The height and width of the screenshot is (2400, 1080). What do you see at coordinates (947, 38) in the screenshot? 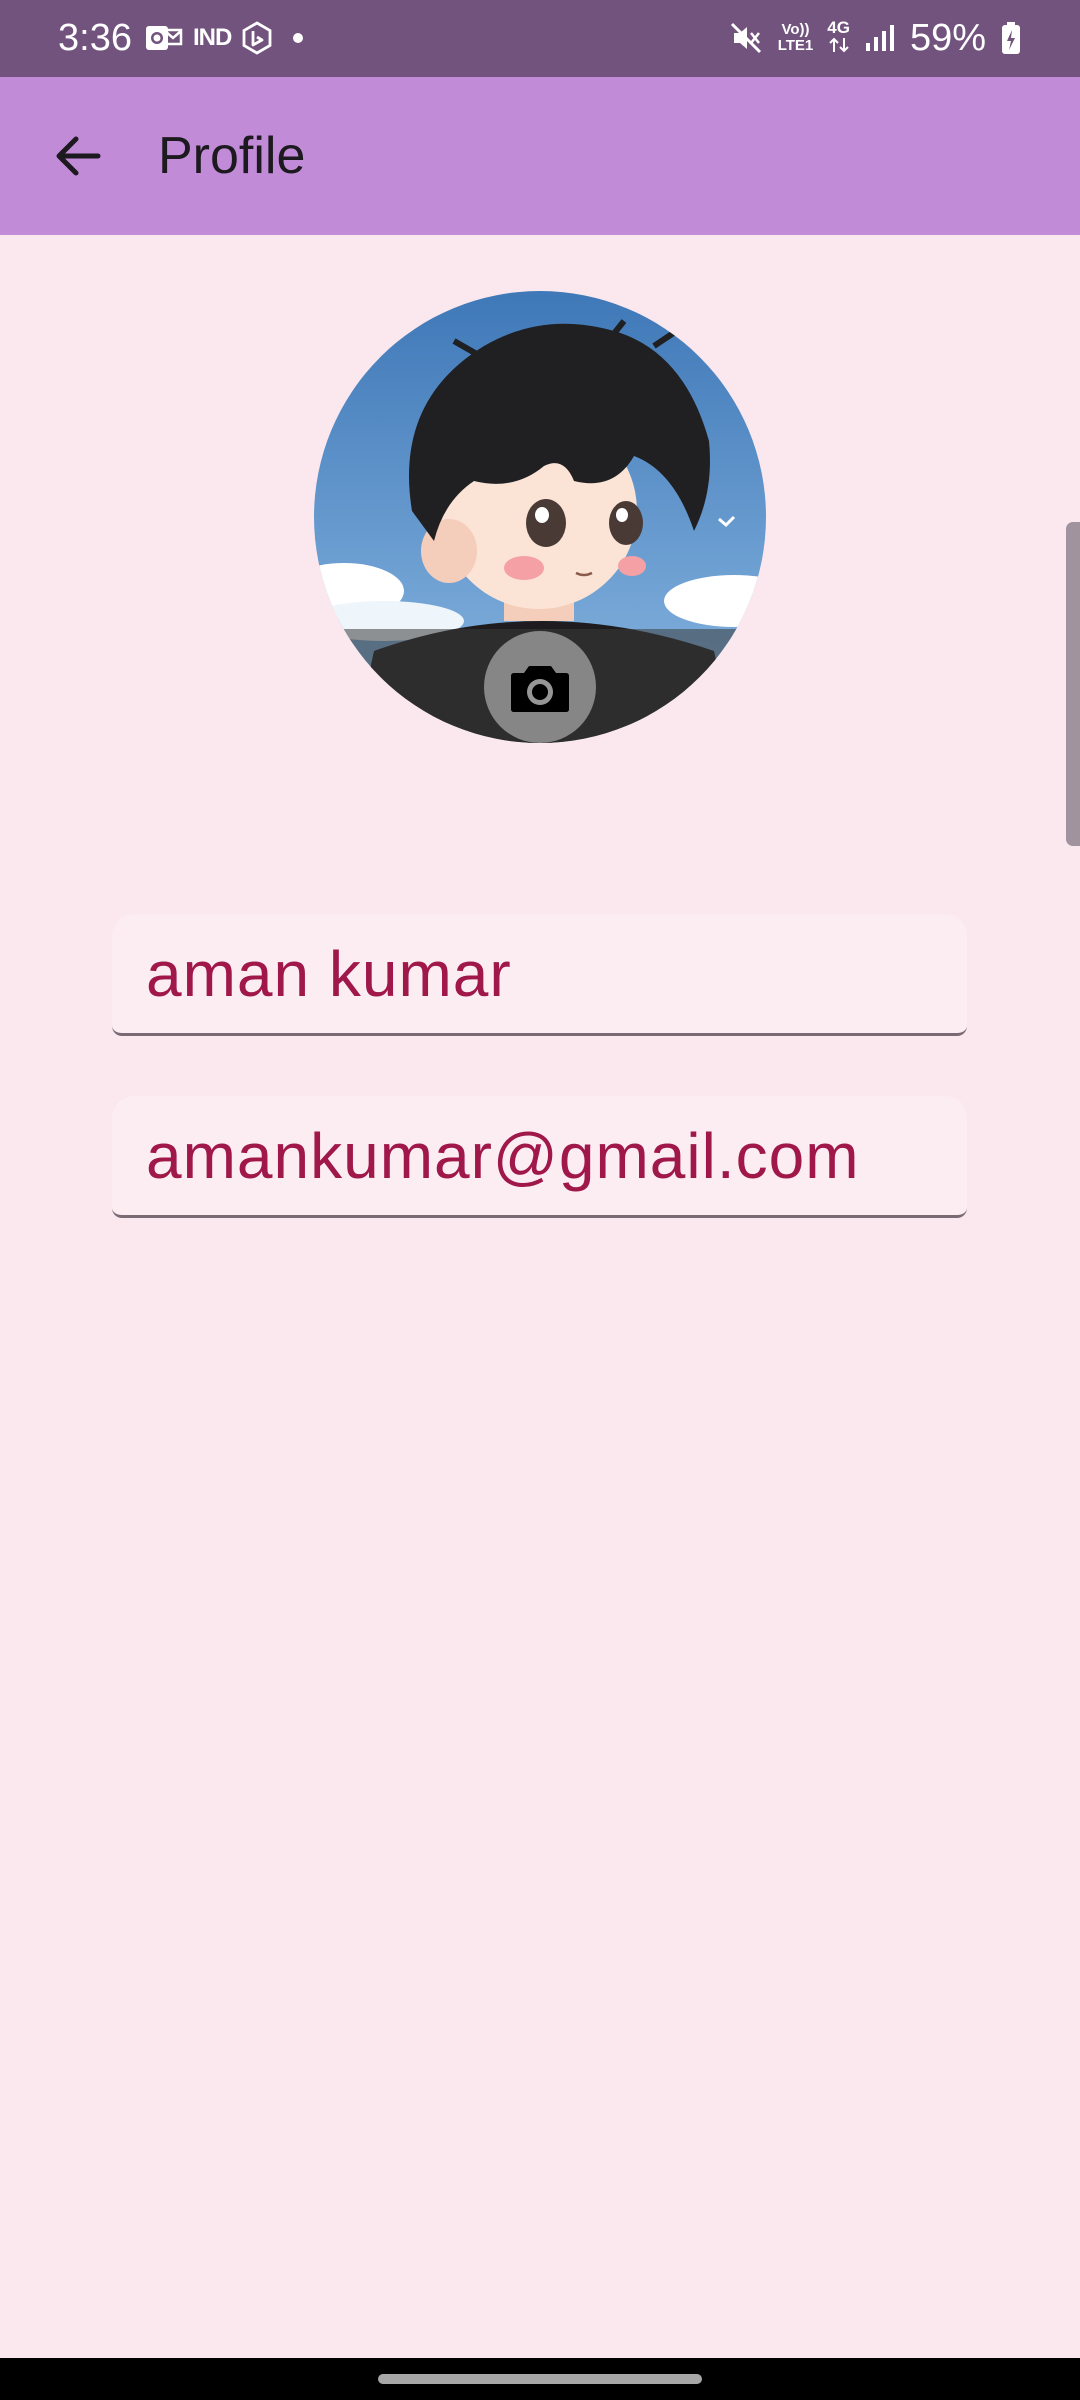
I see `battery-percent: 59%` at bounding box center [947, 38].